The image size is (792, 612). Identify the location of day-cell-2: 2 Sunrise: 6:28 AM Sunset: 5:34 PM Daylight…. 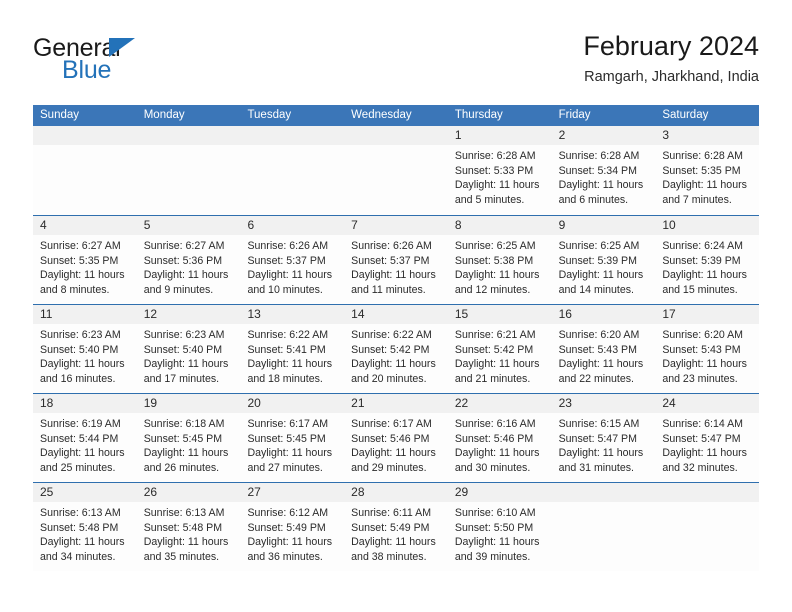
(603, 170).